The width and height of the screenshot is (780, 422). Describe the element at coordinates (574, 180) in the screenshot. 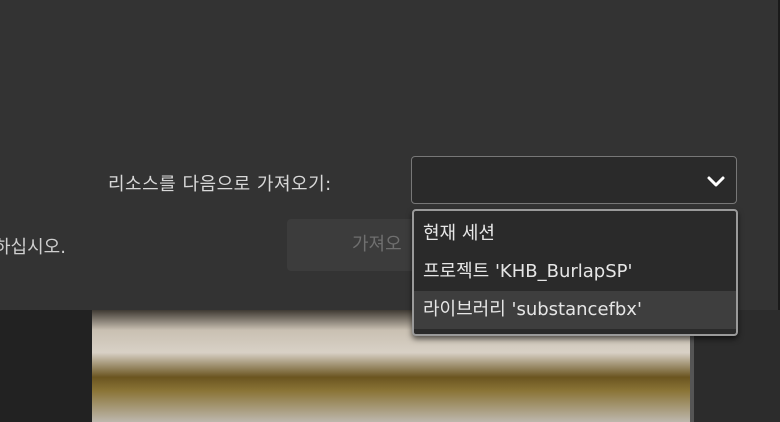

I see `import-destination-select` at that location.